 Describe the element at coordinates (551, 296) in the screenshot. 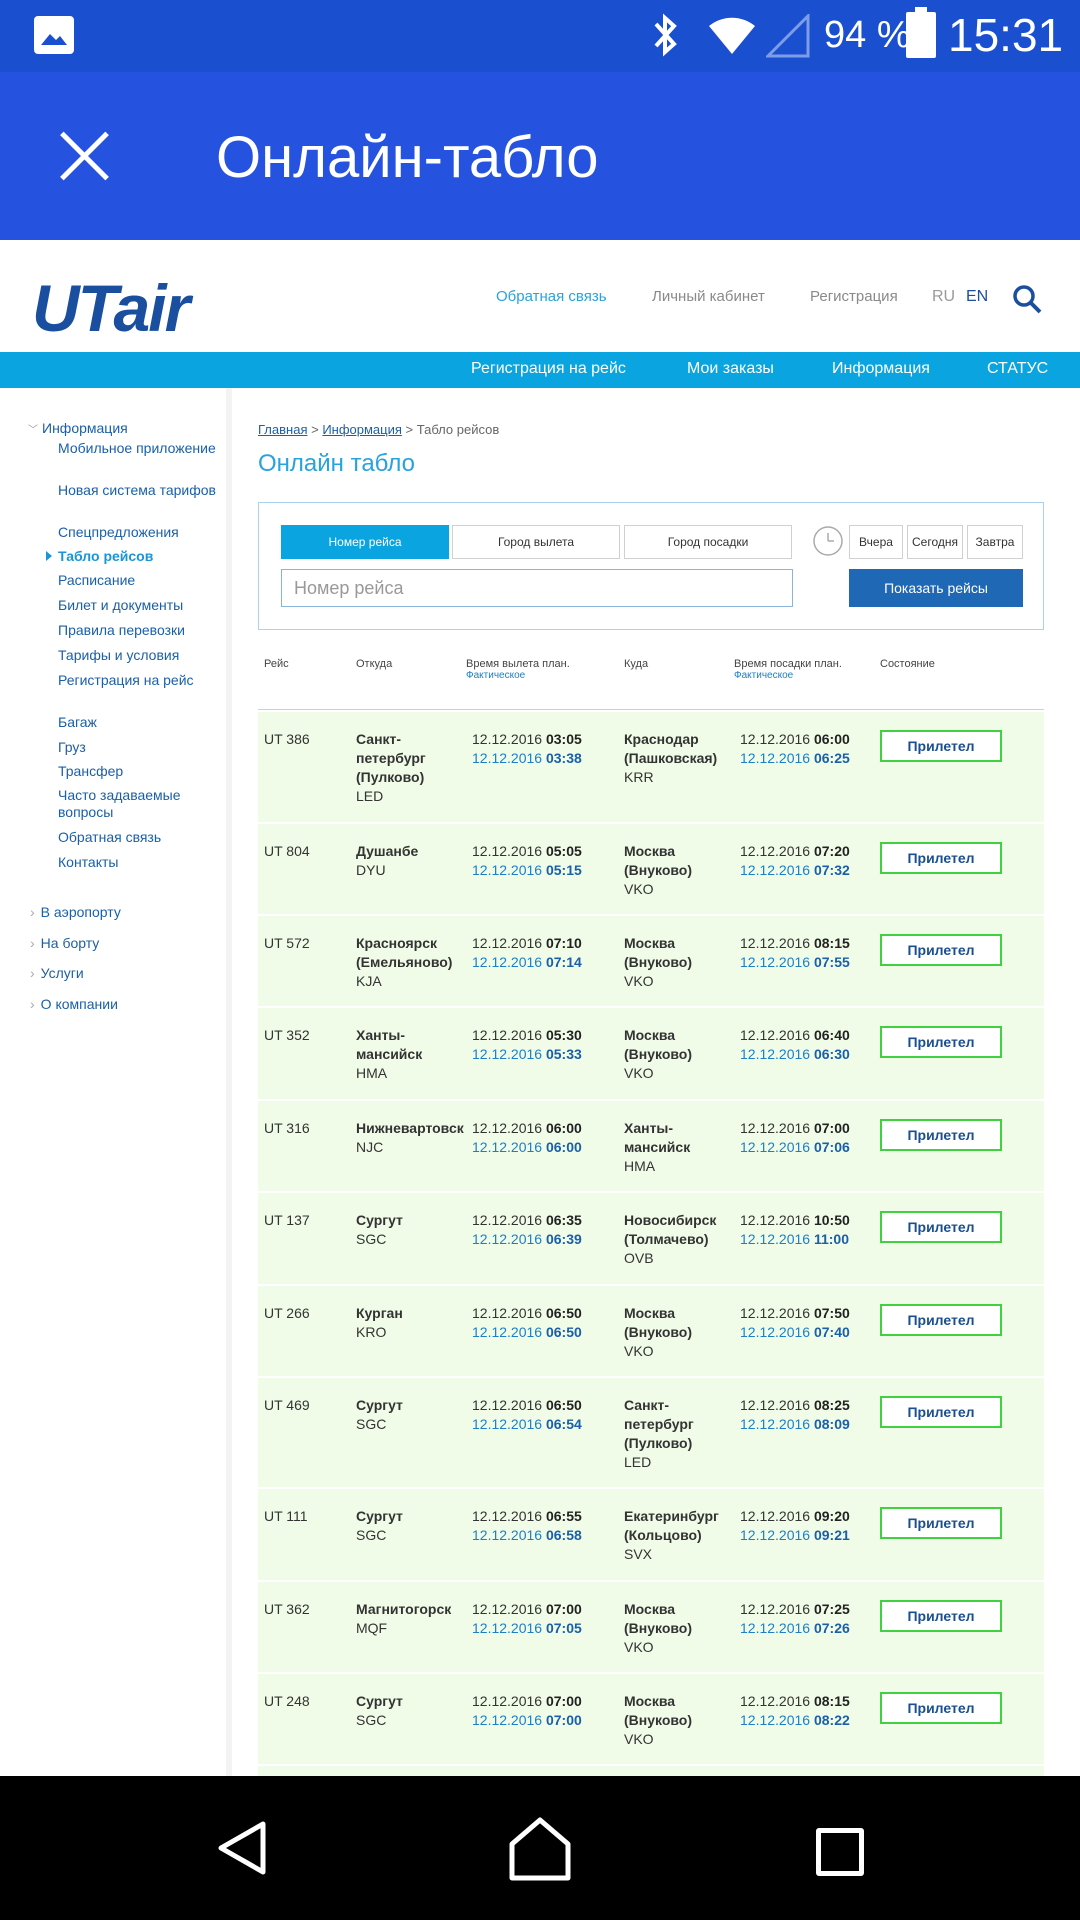

I see `feedback-link: Обратная связь` at that location.